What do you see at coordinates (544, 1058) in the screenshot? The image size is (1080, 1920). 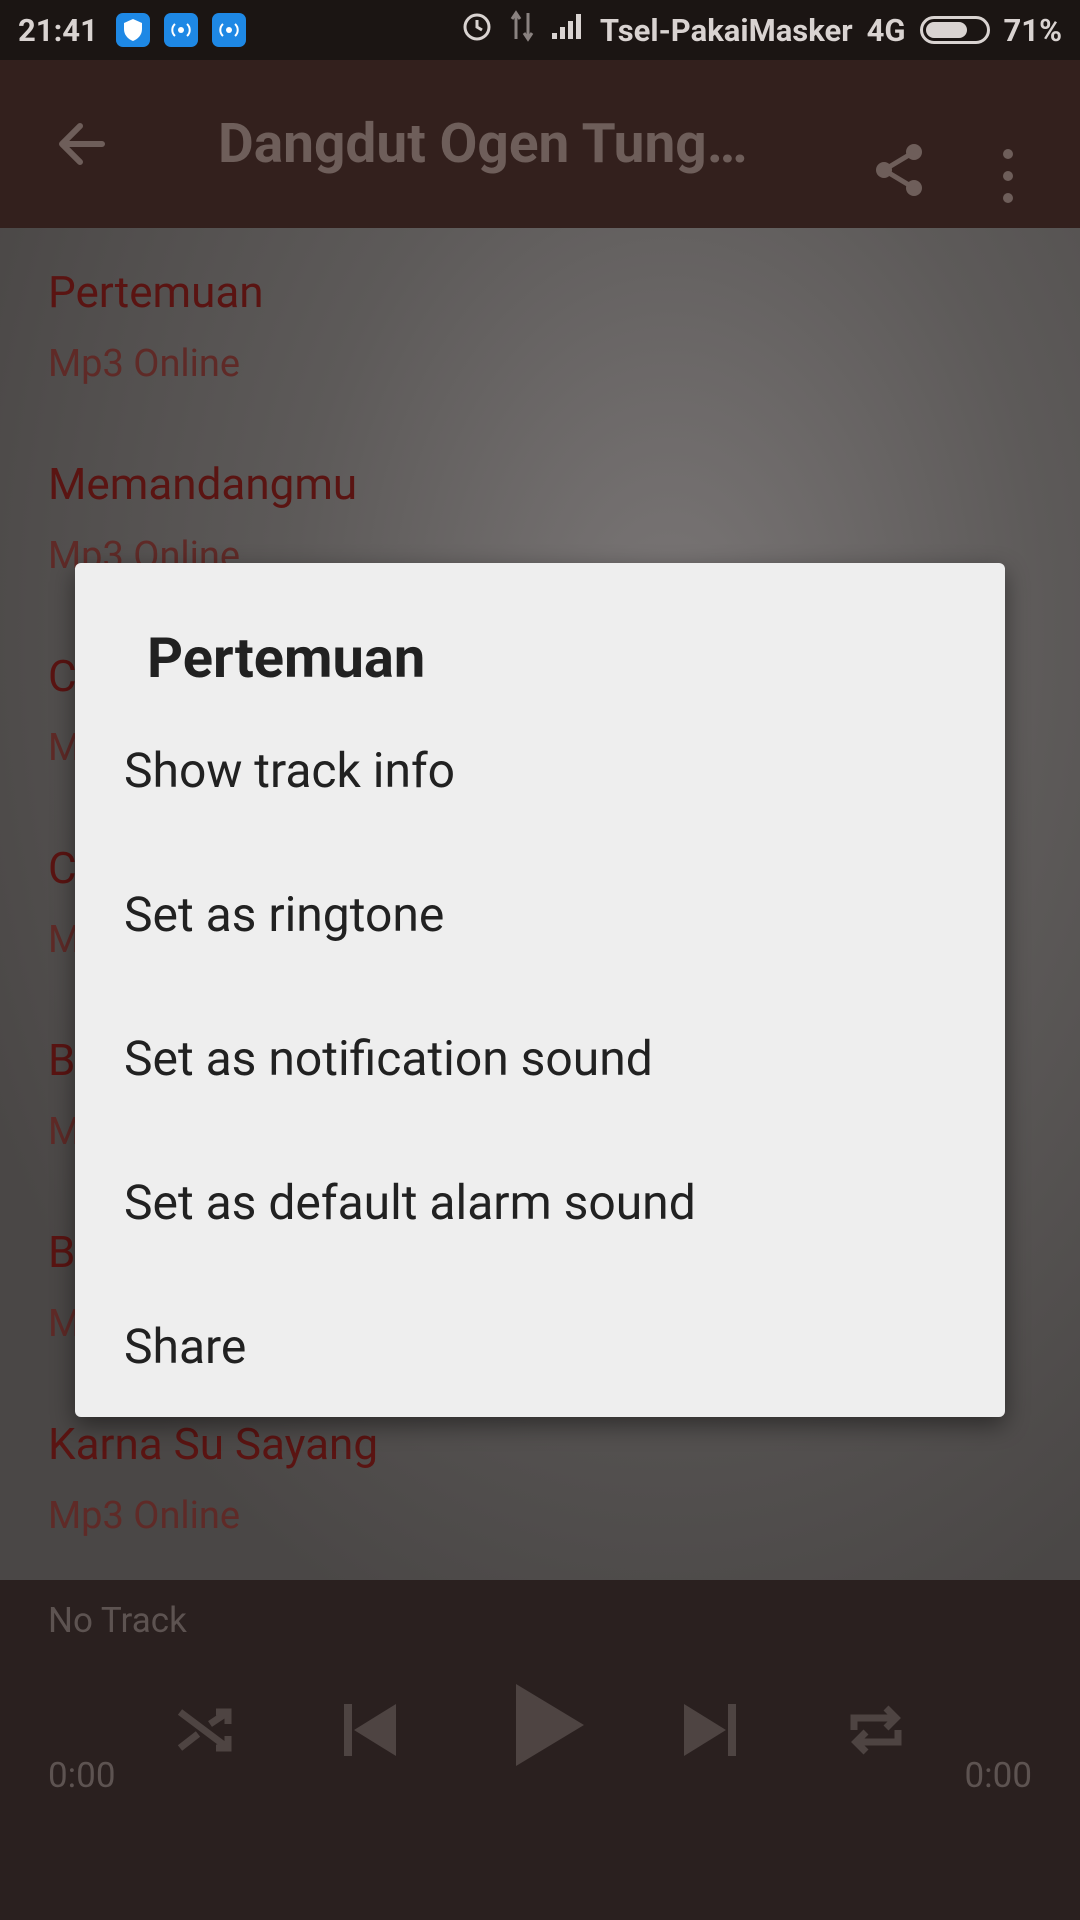 I see `menu-item-set-notification-sound: Set as notification sound` at bounding box center [544, 1058].